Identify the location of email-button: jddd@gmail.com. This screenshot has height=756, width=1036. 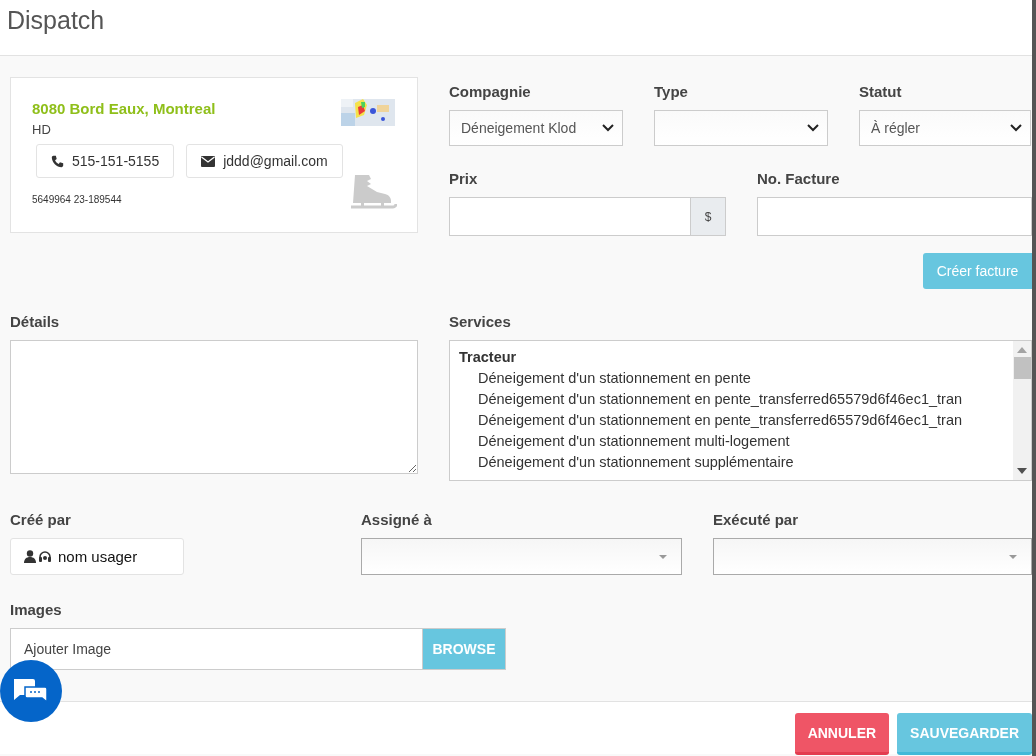
(264, 161).